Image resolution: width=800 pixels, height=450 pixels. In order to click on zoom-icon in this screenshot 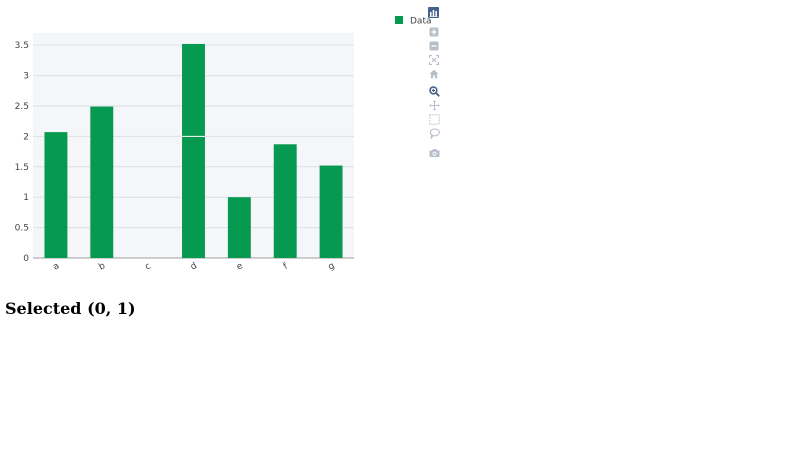, I will do `click(434, 91)`.